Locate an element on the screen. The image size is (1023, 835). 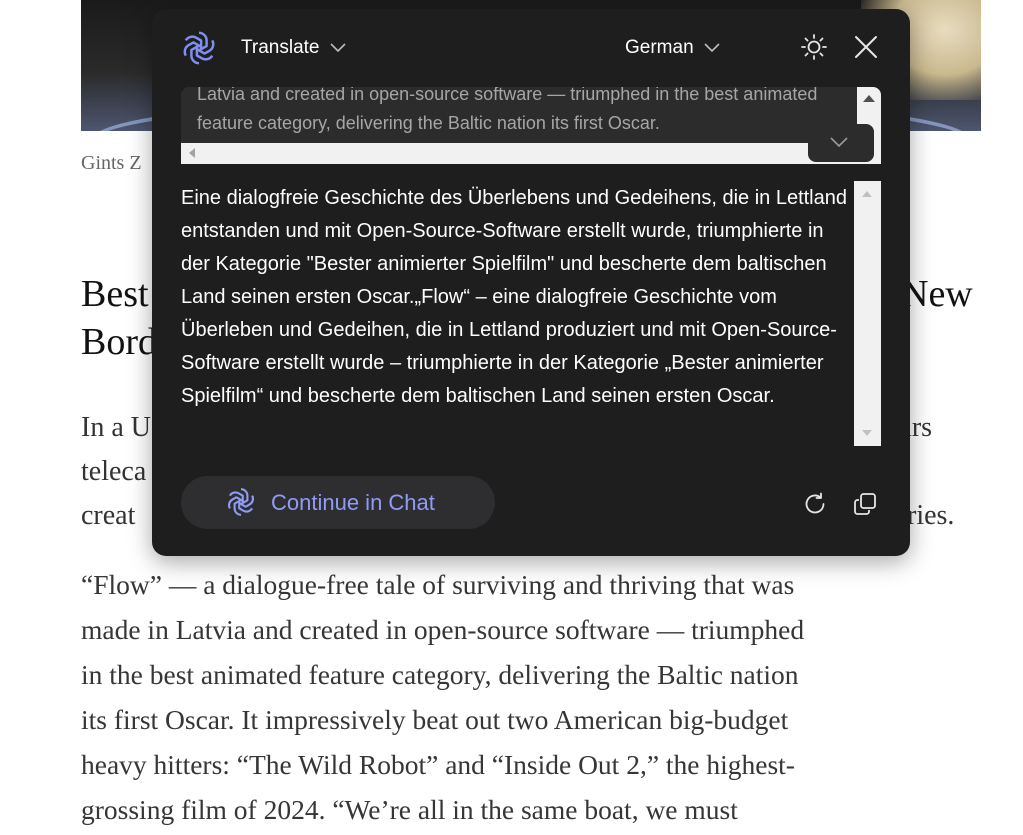
continue-in-chat-label: Continue in Chat is located at coordinates (353, 502).